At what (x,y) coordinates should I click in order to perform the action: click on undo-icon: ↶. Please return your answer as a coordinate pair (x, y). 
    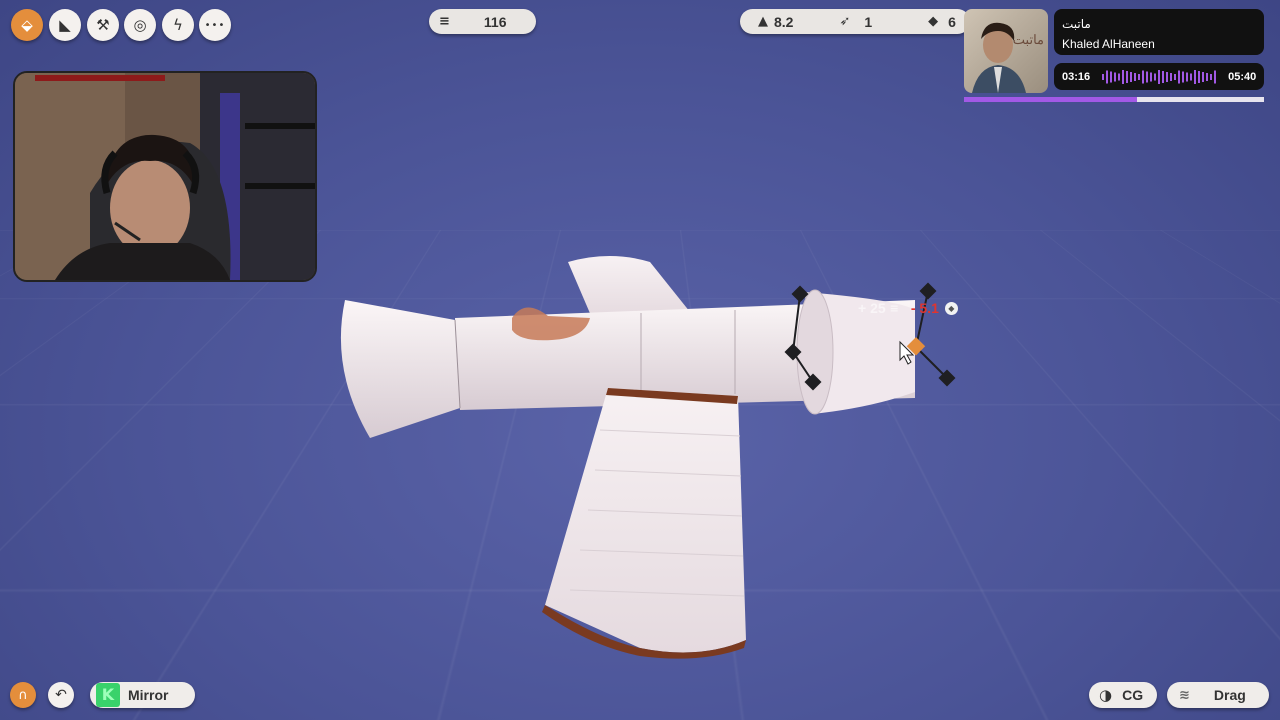
    Looking at the image, I should click on (61, 695).